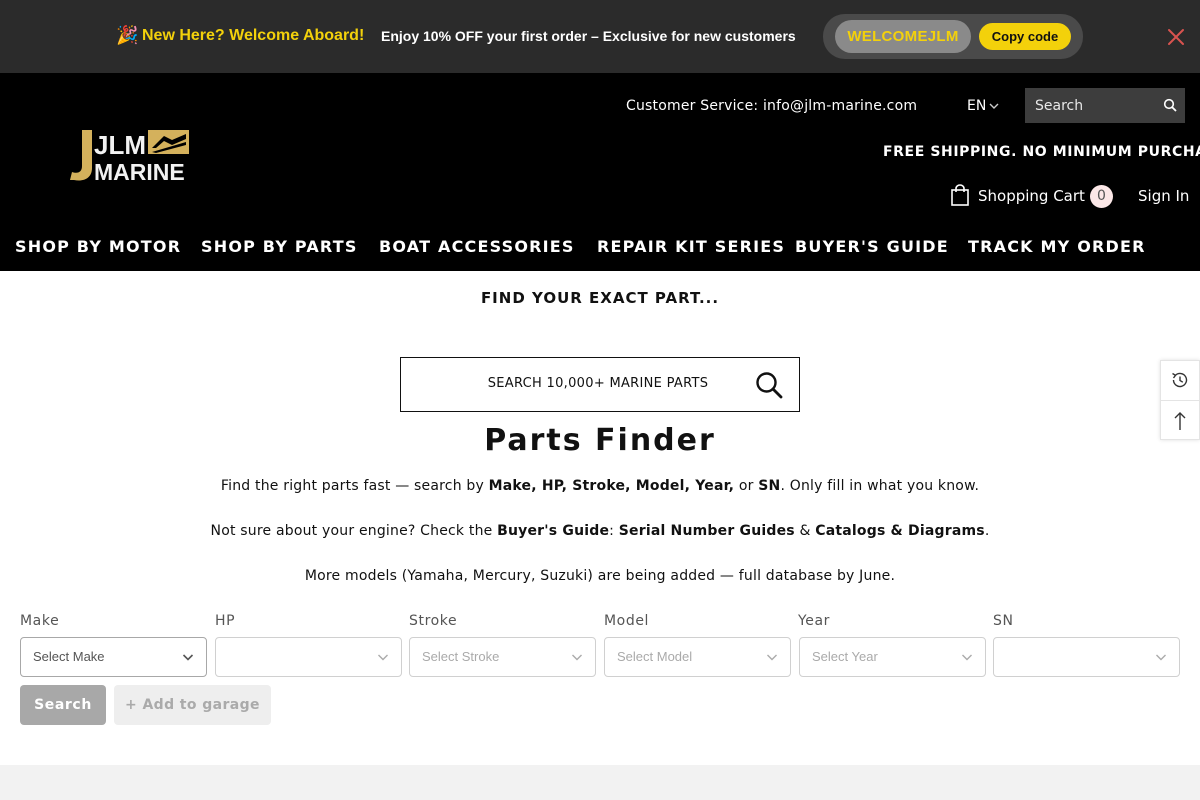 The height and width of the screenshot is (800, 1200). I want to click on serial-number-guides-link: Serial Number Guides, so click(707, 531).